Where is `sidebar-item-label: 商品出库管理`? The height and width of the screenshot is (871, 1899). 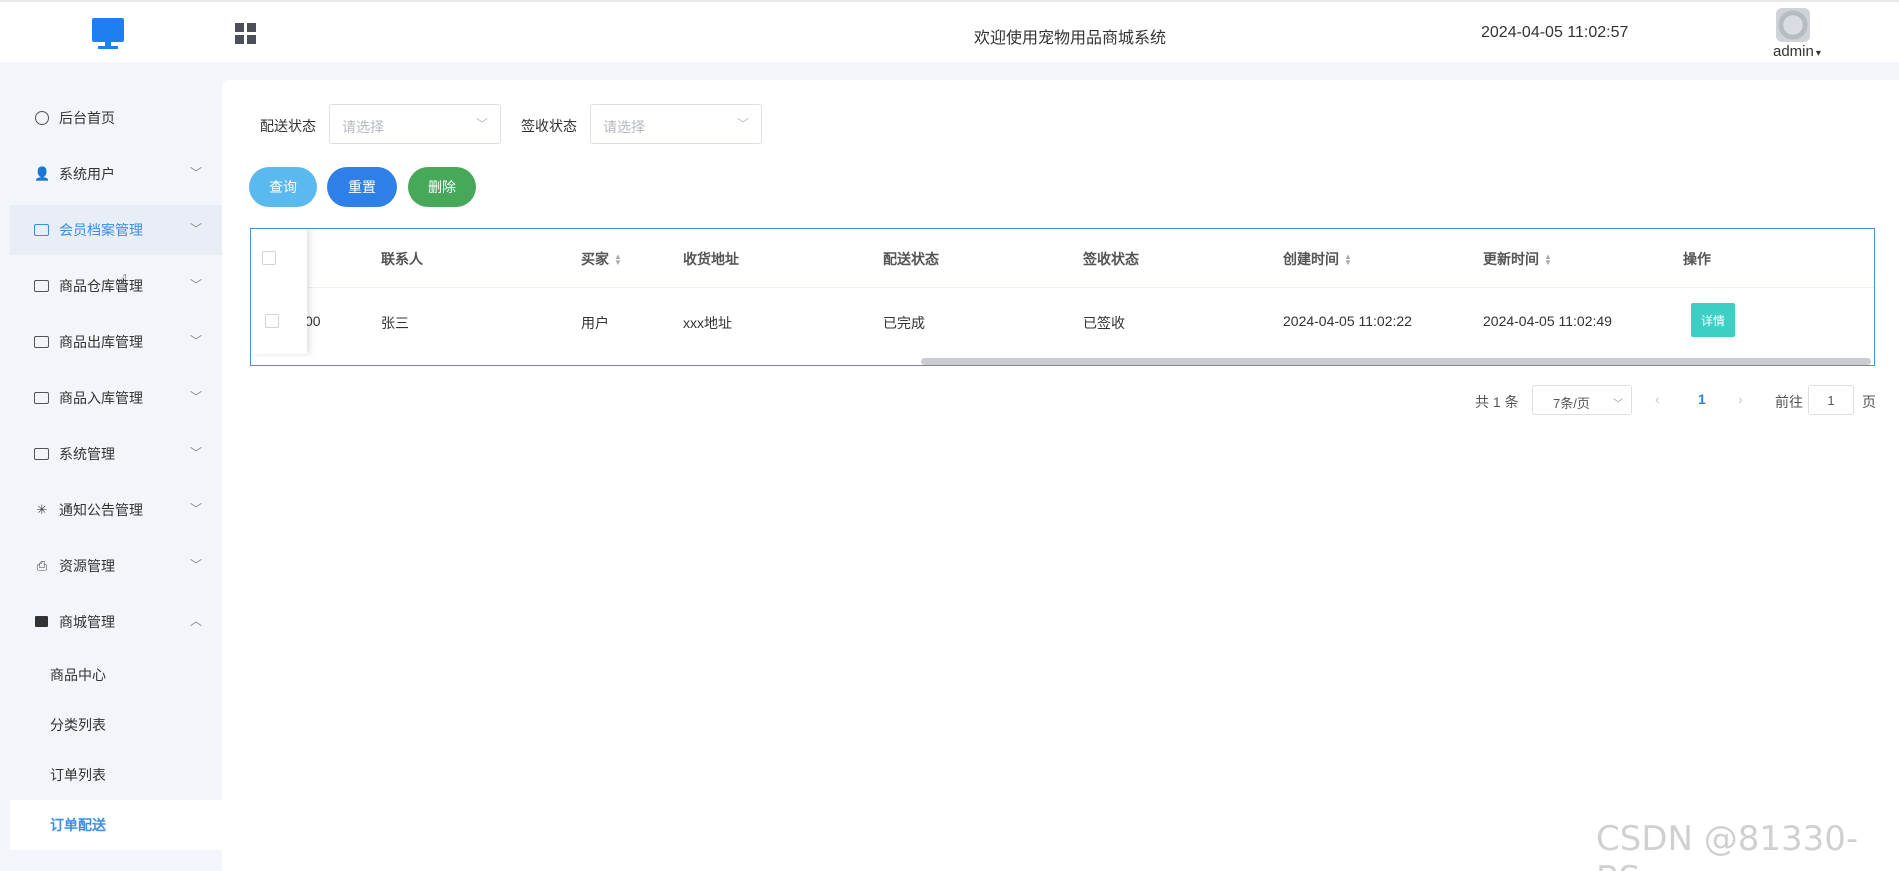 sidebar-item-label: 商品出库管理 is located at coordinates (101, 342).